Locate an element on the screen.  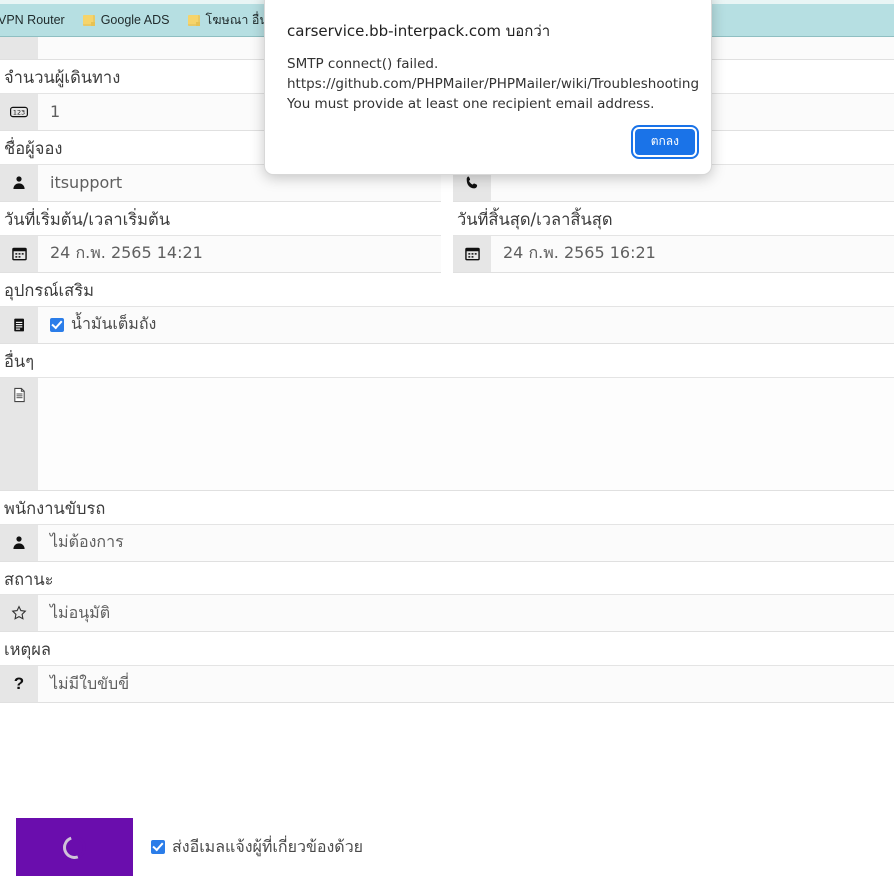
star-icon is located at coordinates (19, 613).